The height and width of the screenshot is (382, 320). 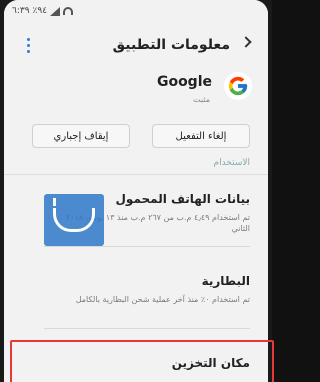 I want to click on google-g-icon, so click(x=238, y=86).